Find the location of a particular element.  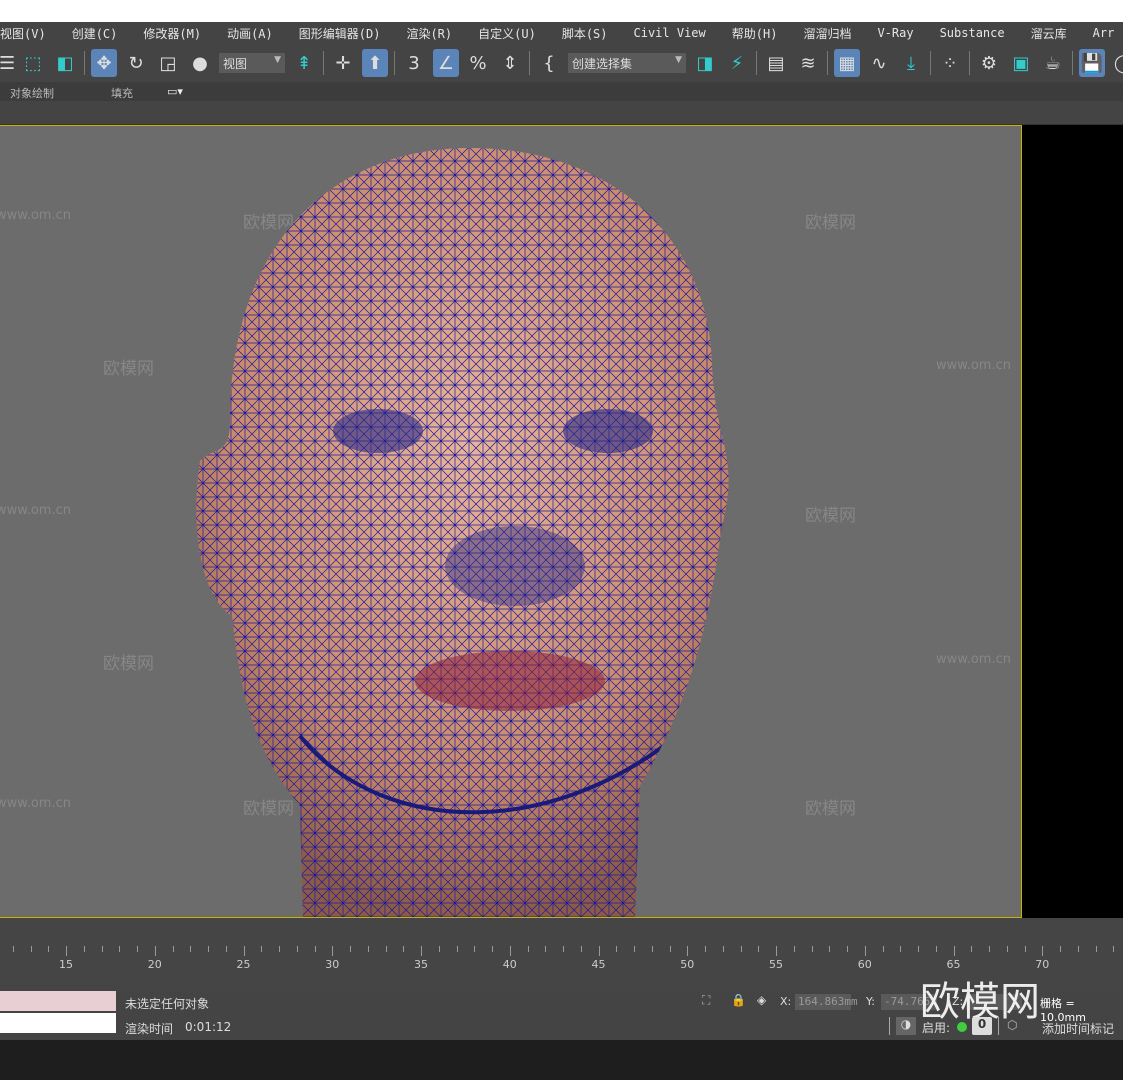

placement-icon: ● is located at coordinates (200, 63).